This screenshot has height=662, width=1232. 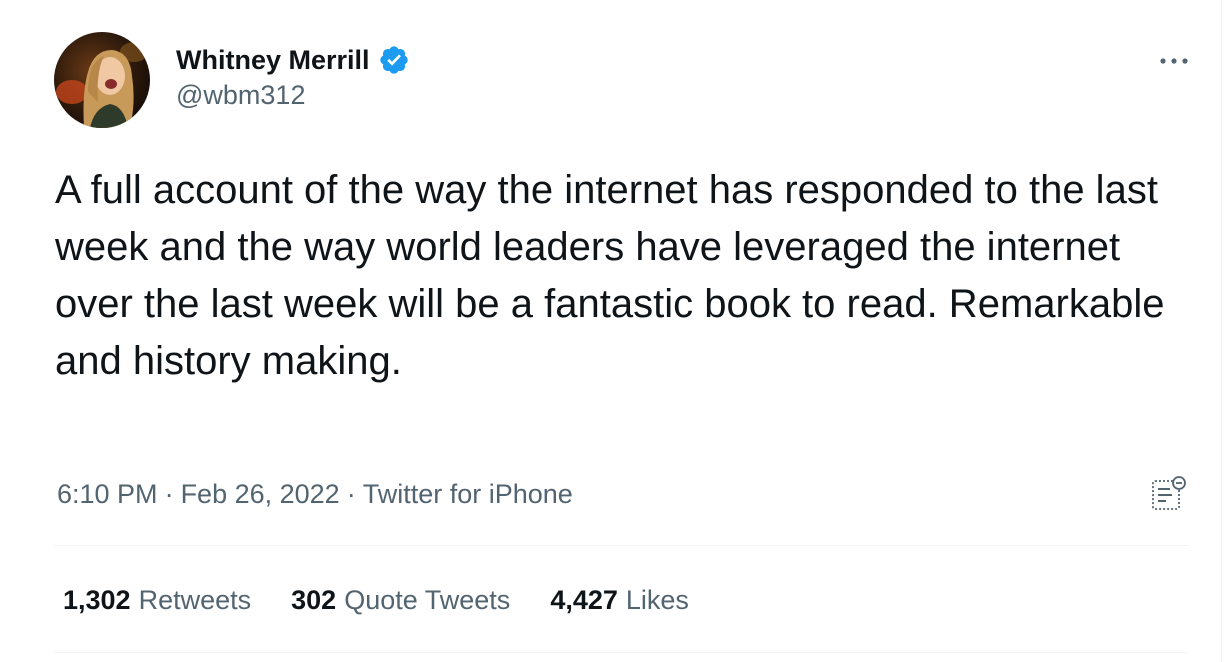 What do you see at coordinates (195, 599) in the screenshot?
I see `retweets-label: Retweets` at bounding box center [195, 599].